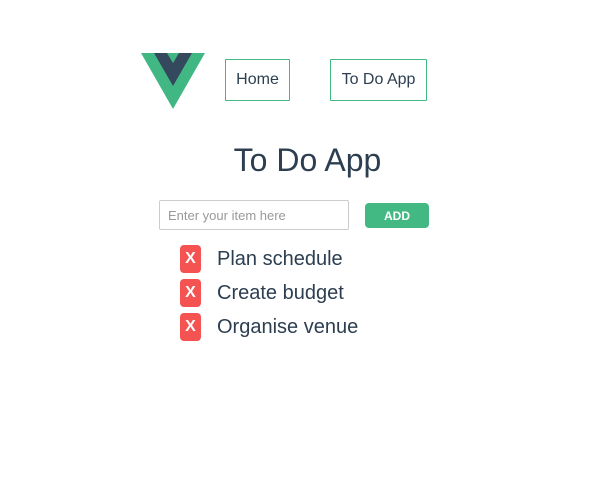 The width and height of the screenshot is (615, 498). Describe the element at coordinates (307, 160) in the screenshot. I see `page-title: To Do App` at that location.